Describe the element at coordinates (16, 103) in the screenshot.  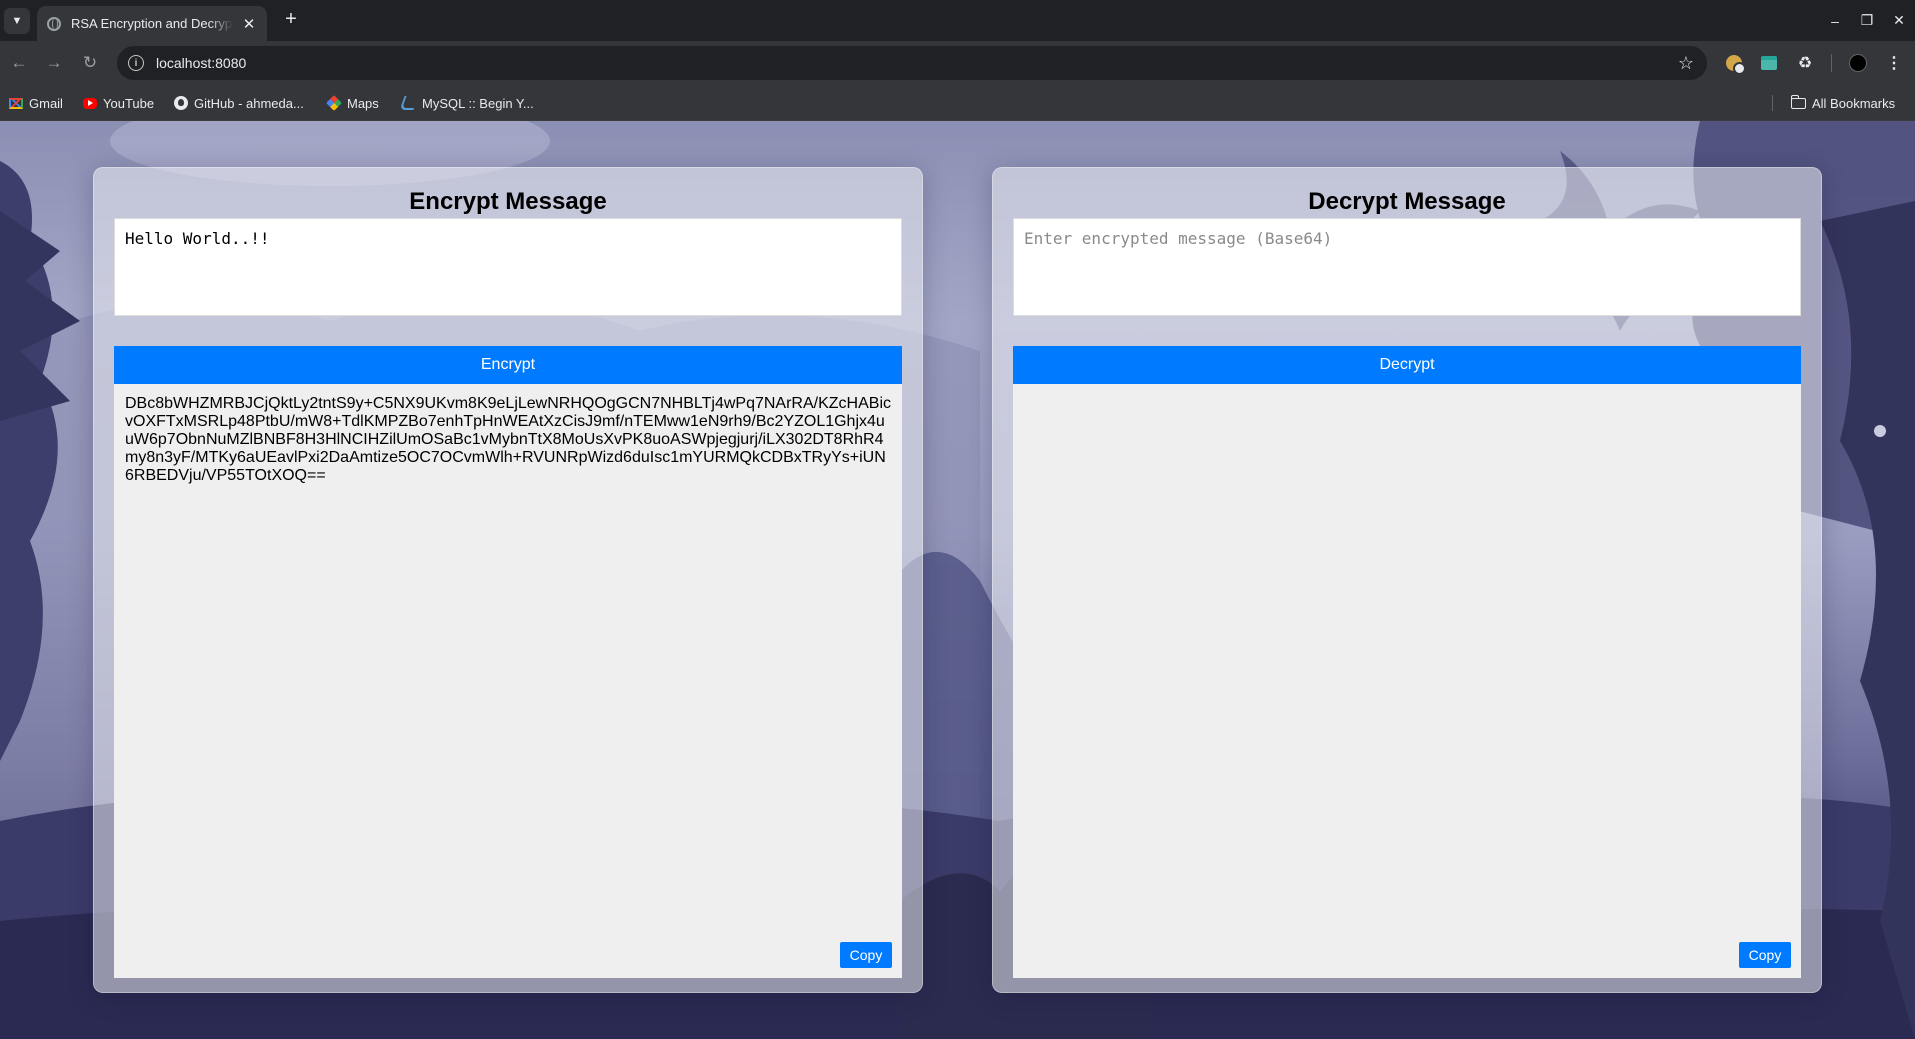
I see `gmail-icon` at that location.